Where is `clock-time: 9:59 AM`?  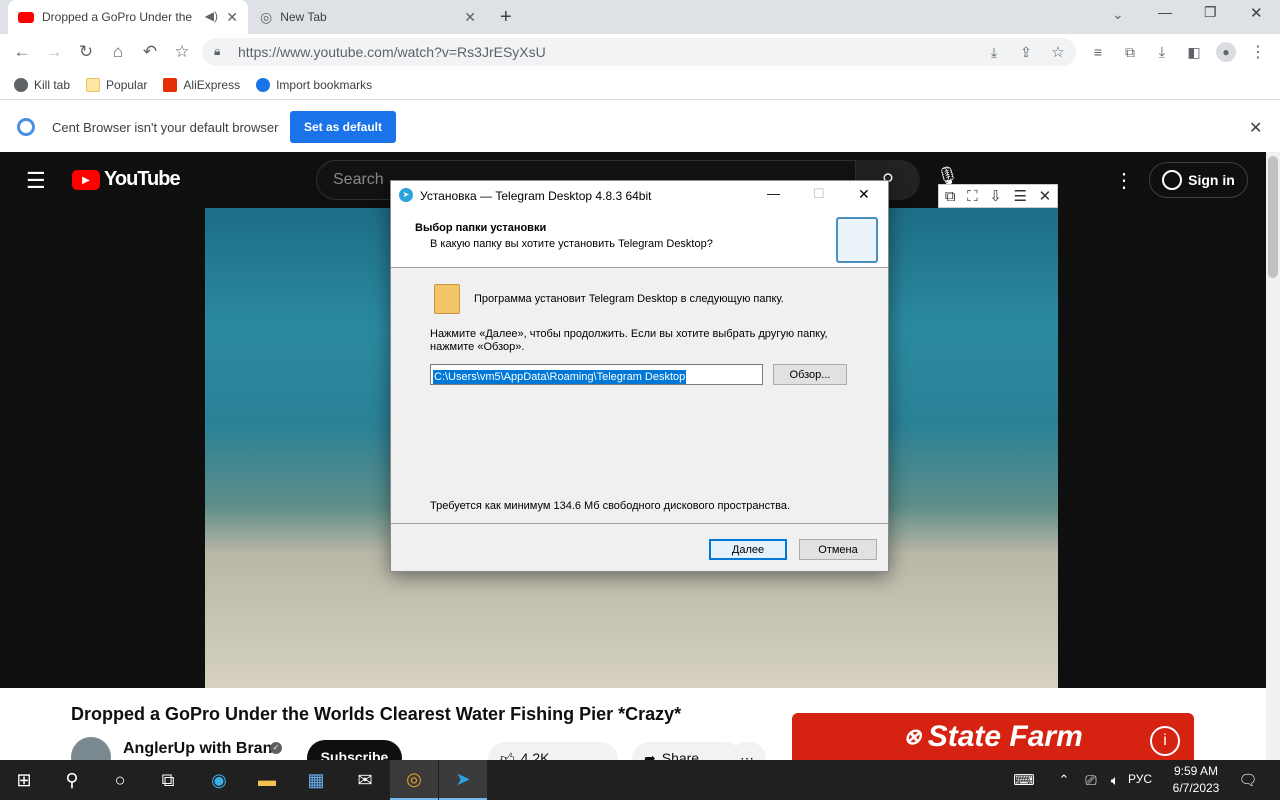 clock-time: 9:59 AM is located at coordinates (1196, 771).